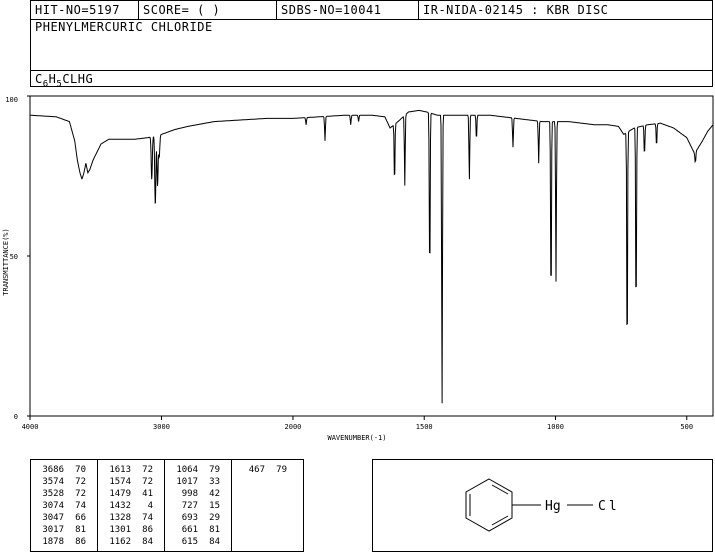 The width and height of the screenshot is (715, 555). What do you see at coordinates (14, 257) in the screenshot?
I see `y-tick-label: 50` at bounding box center [14, 257].